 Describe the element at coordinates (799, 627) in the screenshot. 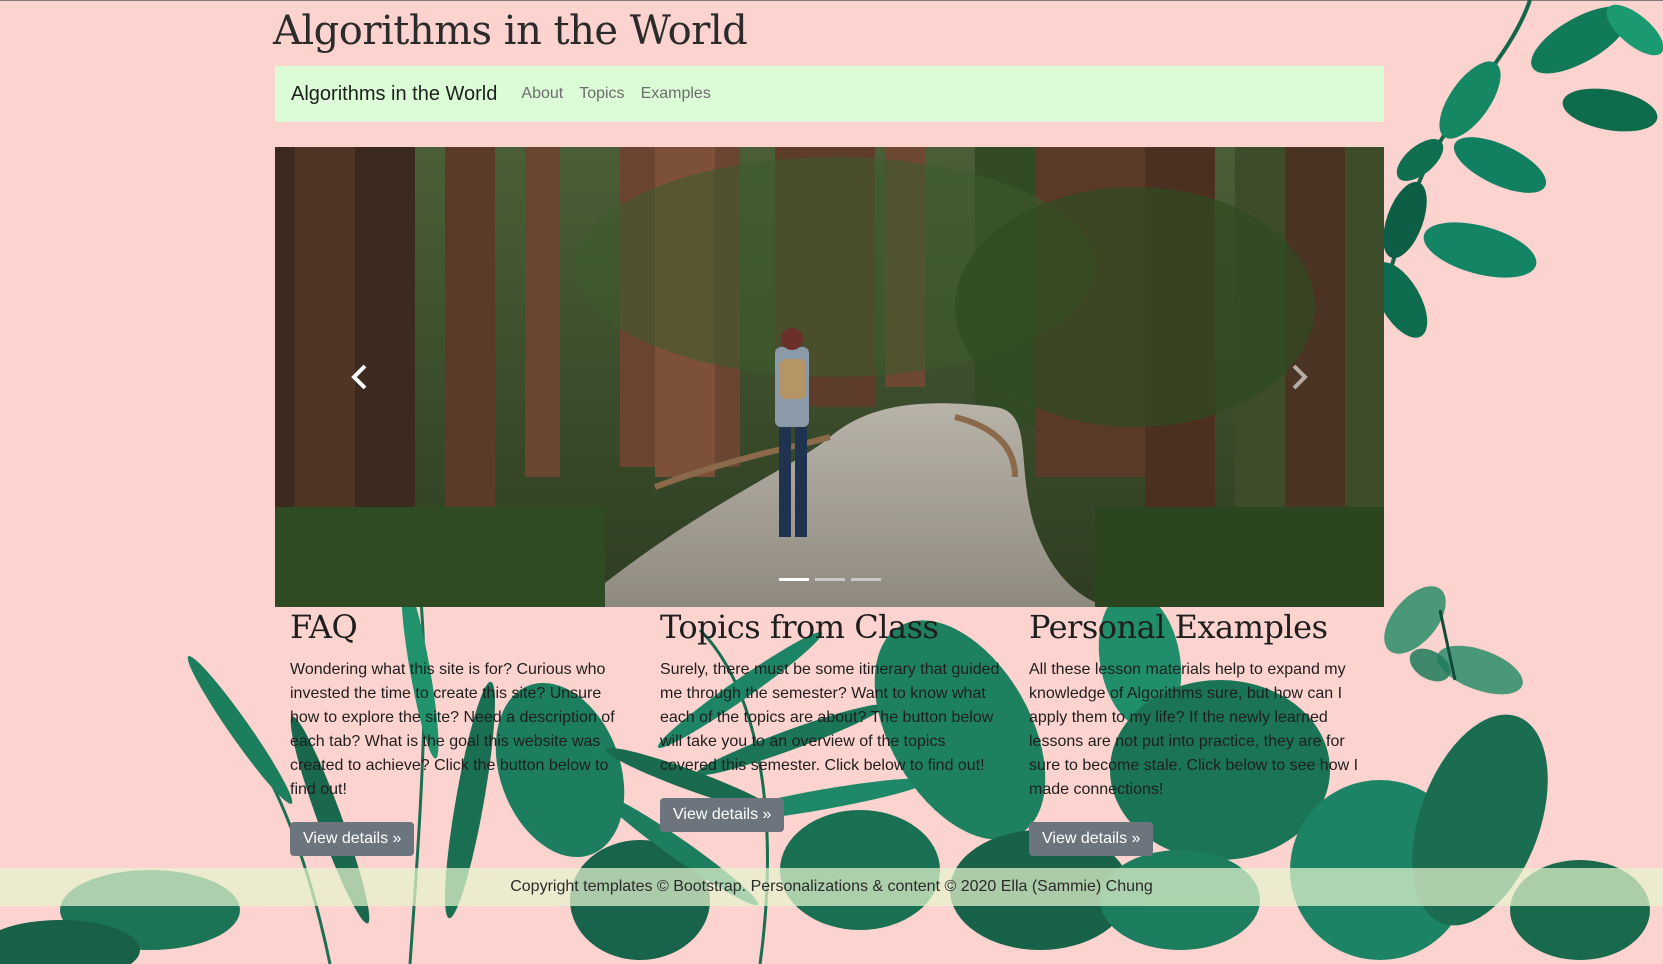

I see `feature-title: Topics from Class` at that location.